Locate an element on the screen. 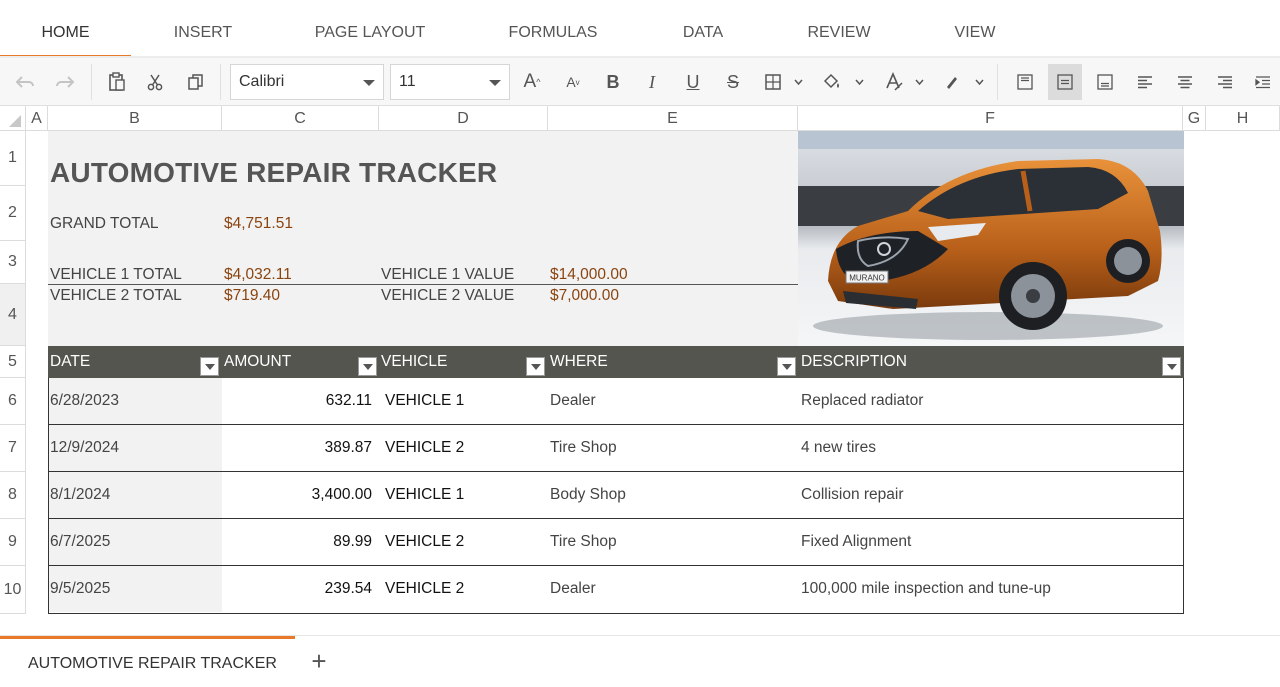 The image size is (1280, 687). underline-icon: U is located at coordinates (693, 82).